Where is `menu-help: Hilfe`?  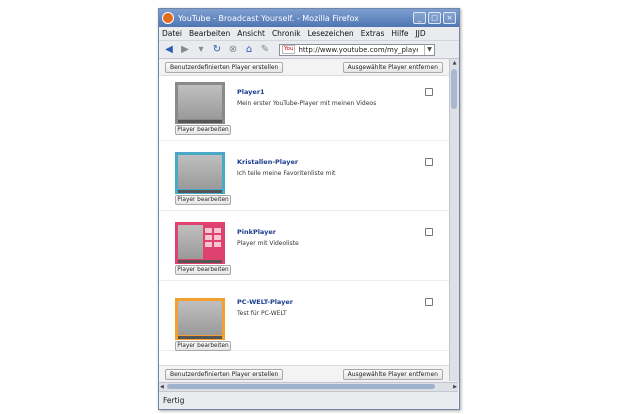 menu-help: Hilfe is located at coordinates (399, 33).